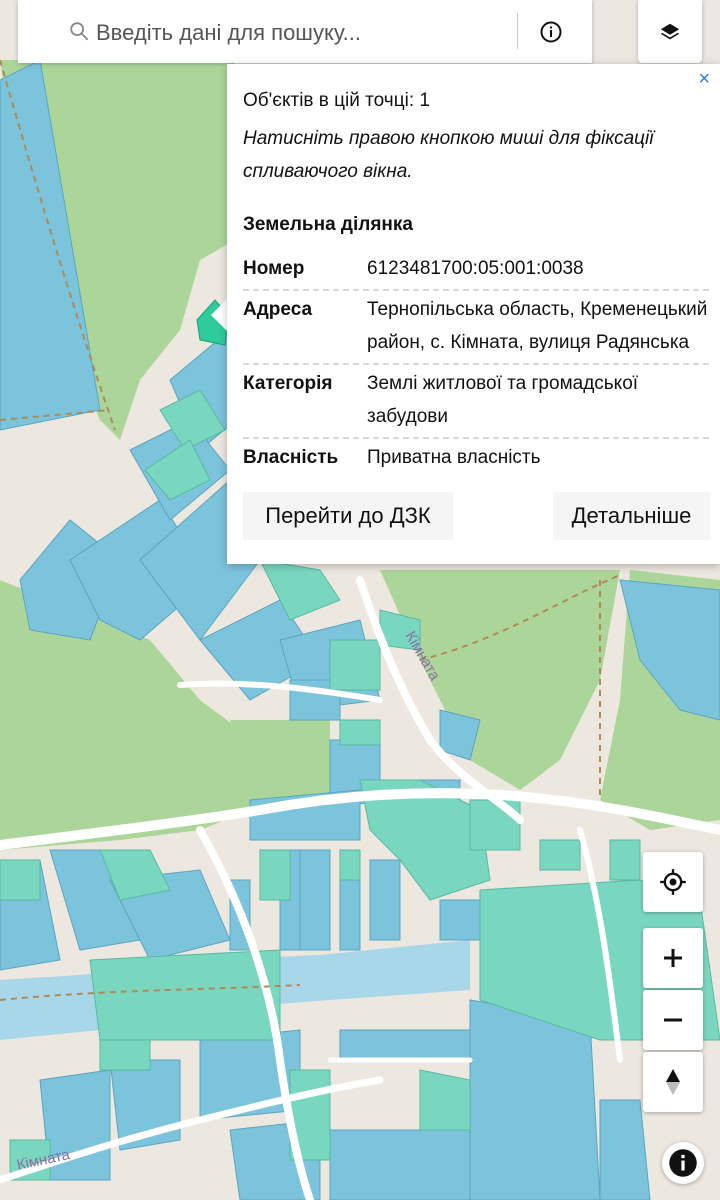 The width and height of the screenshot is (720, 1200). I want to click on search-bar, so click(305, 31).